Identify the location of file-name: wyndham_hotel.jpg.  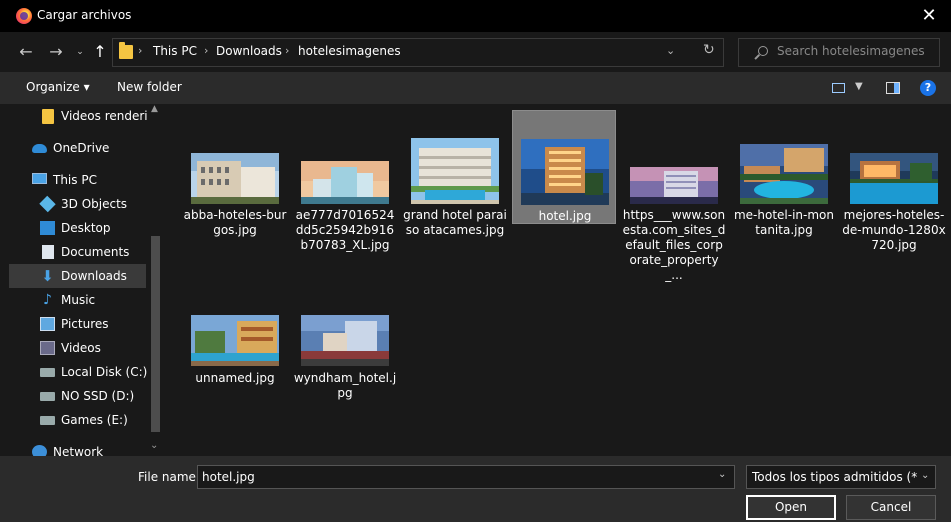
(345, 385).